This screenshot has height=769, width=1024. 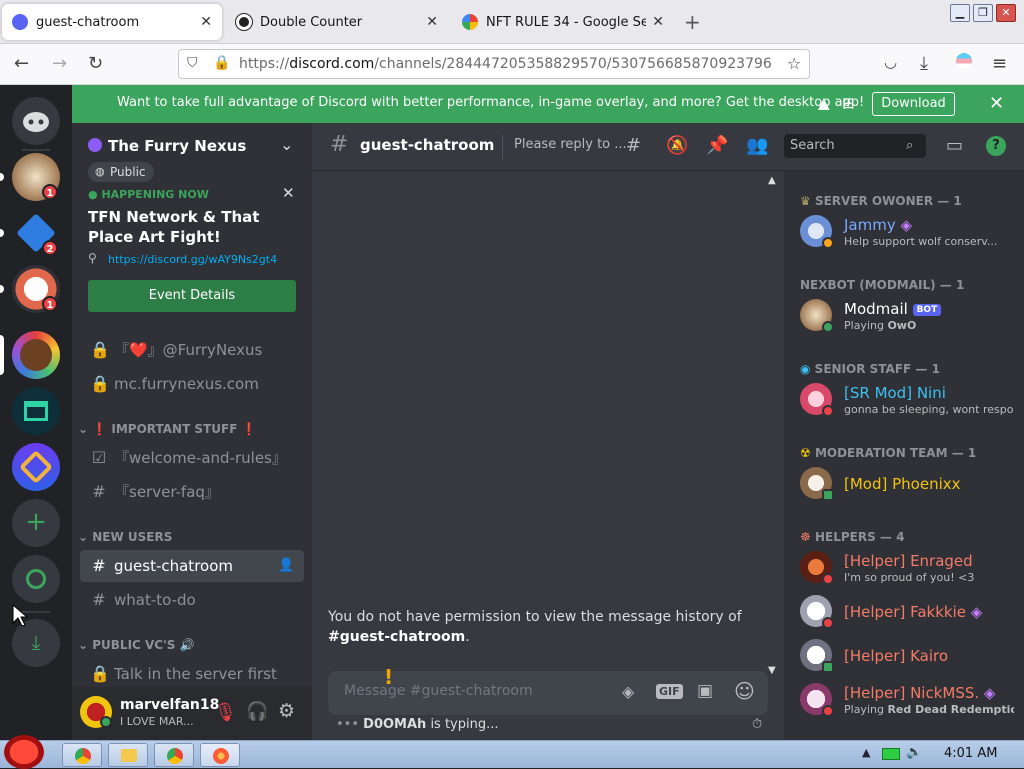 I want to click on tab-google-search: NFT RULE 34 - Google Search ✕, so click(x=563, y=22).